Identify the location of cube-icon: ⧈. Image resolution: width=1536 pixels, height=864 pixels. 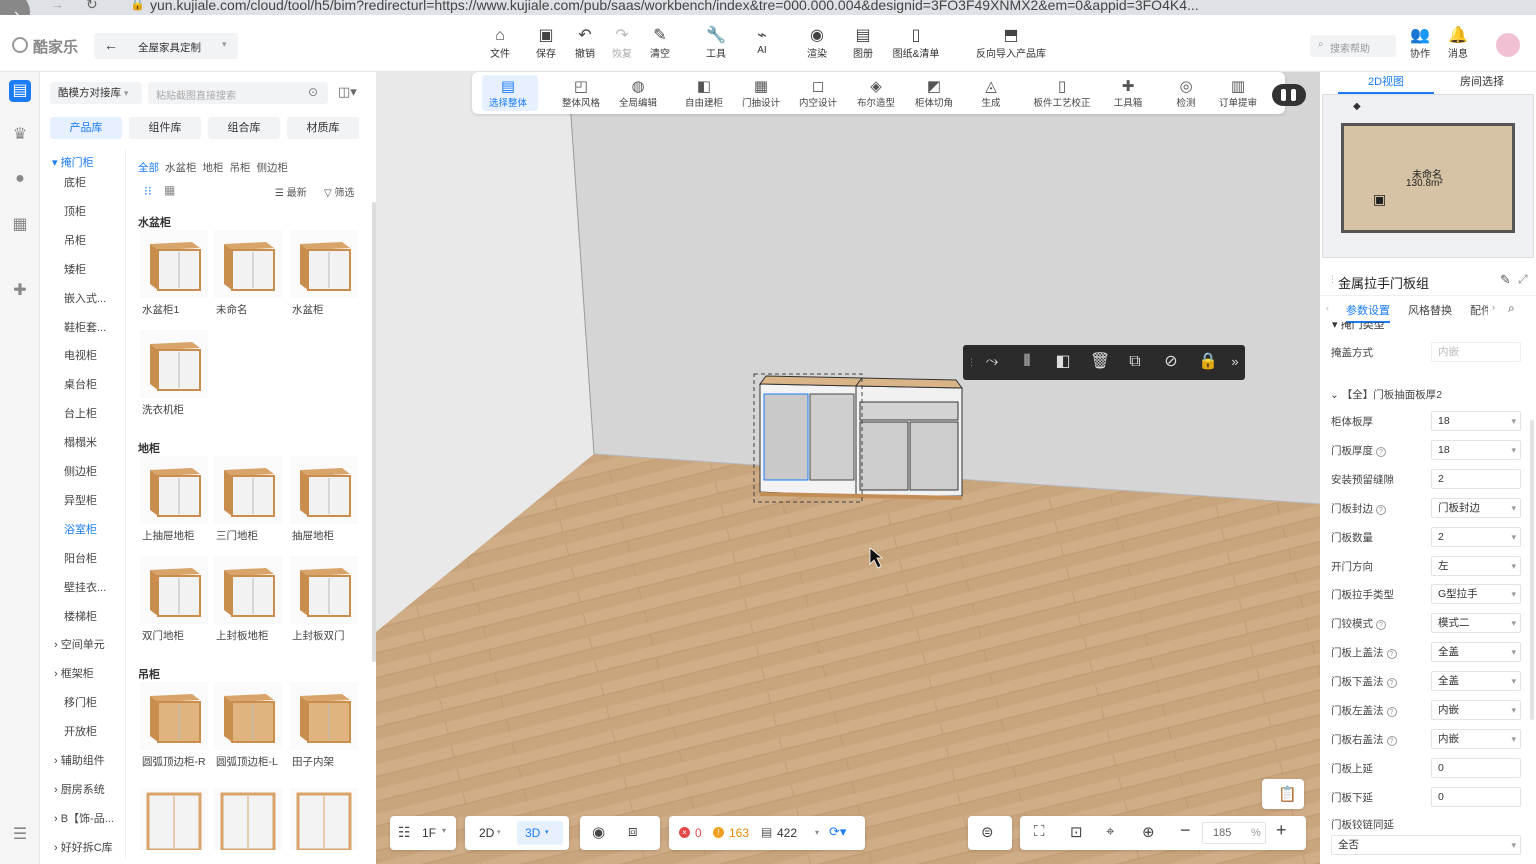
(633, 831).